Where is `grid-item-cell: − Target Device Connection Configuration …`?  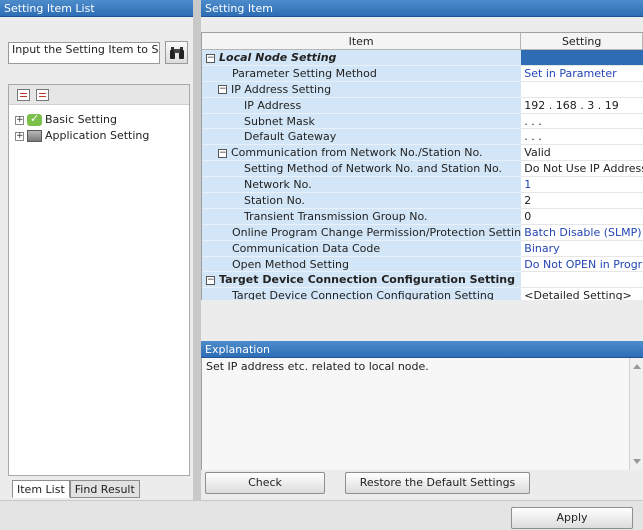
grid-item-cell: − Target Device Connection Configuration … is located at coordinates (362, 280).